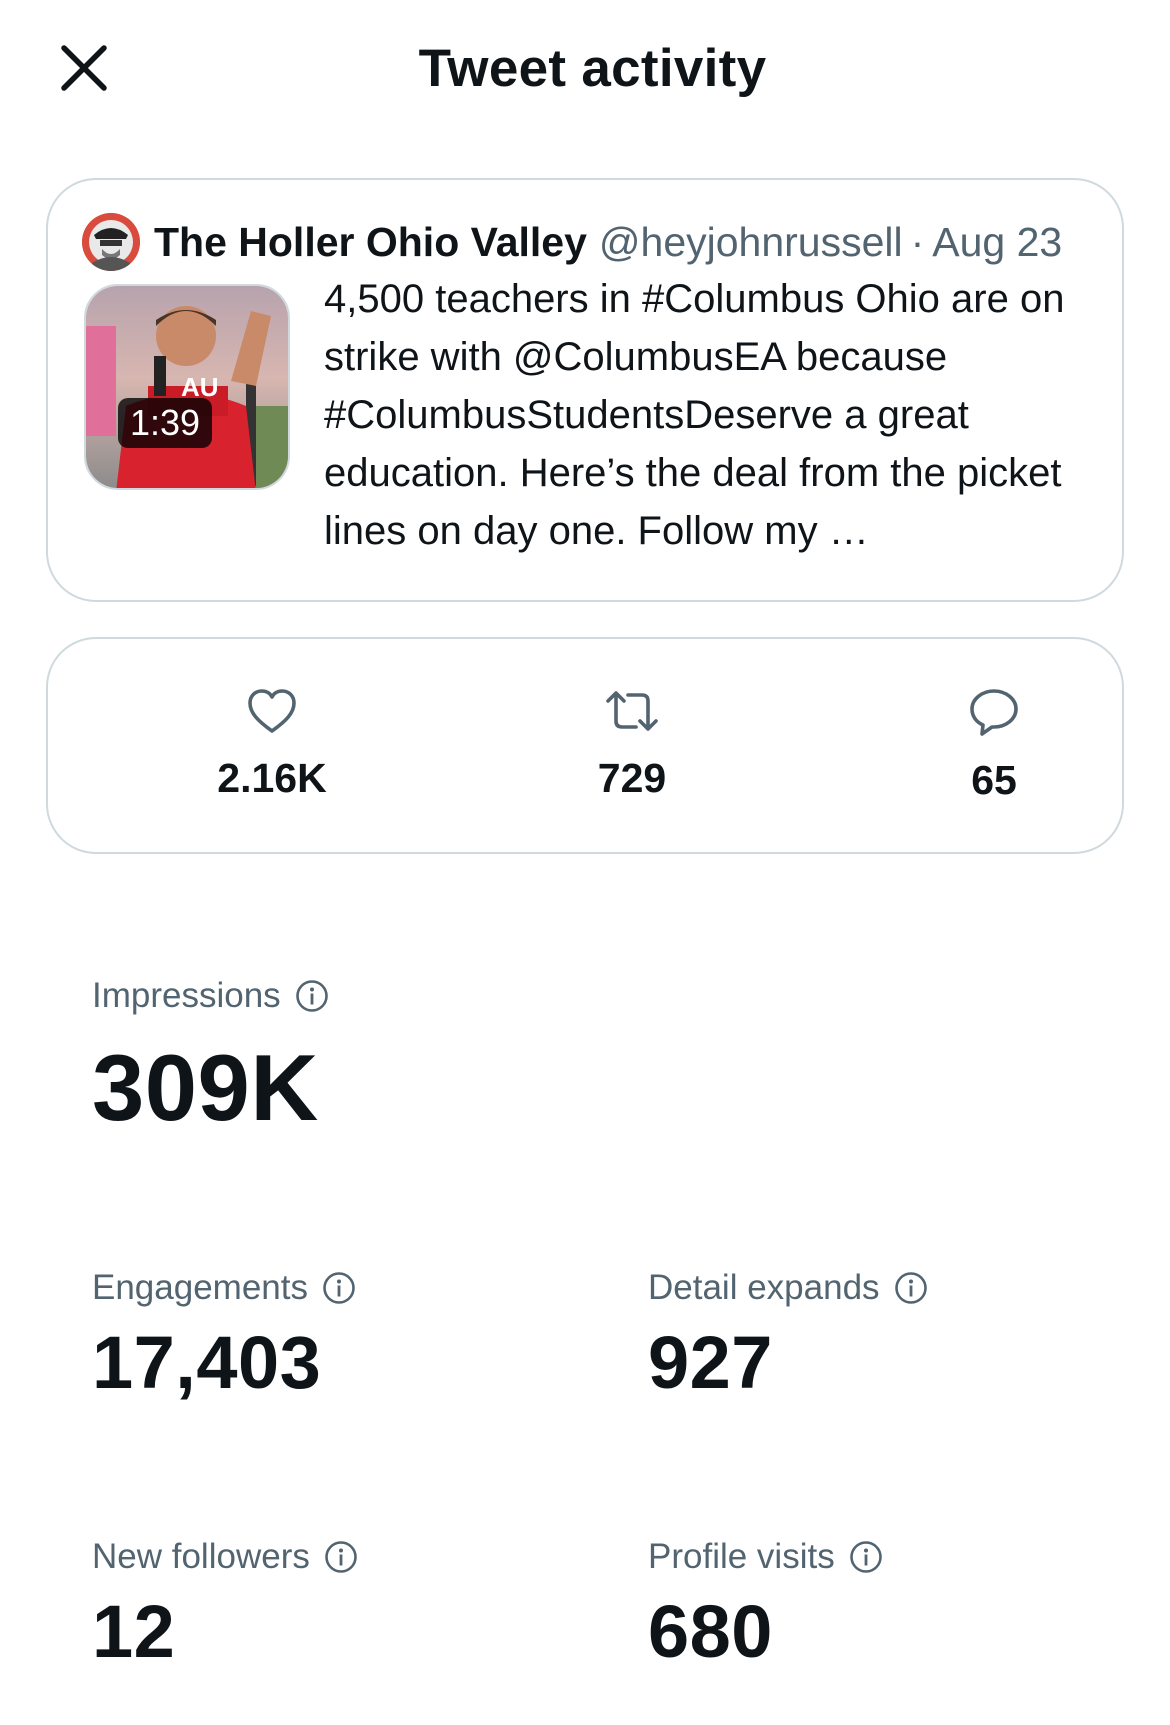 The width and height of the screenshot is (1170, 1725). What do you see at coordinates (632, 744) in the screenshot?
I see `retweets-count: 729` at bounding box center [632, 744].